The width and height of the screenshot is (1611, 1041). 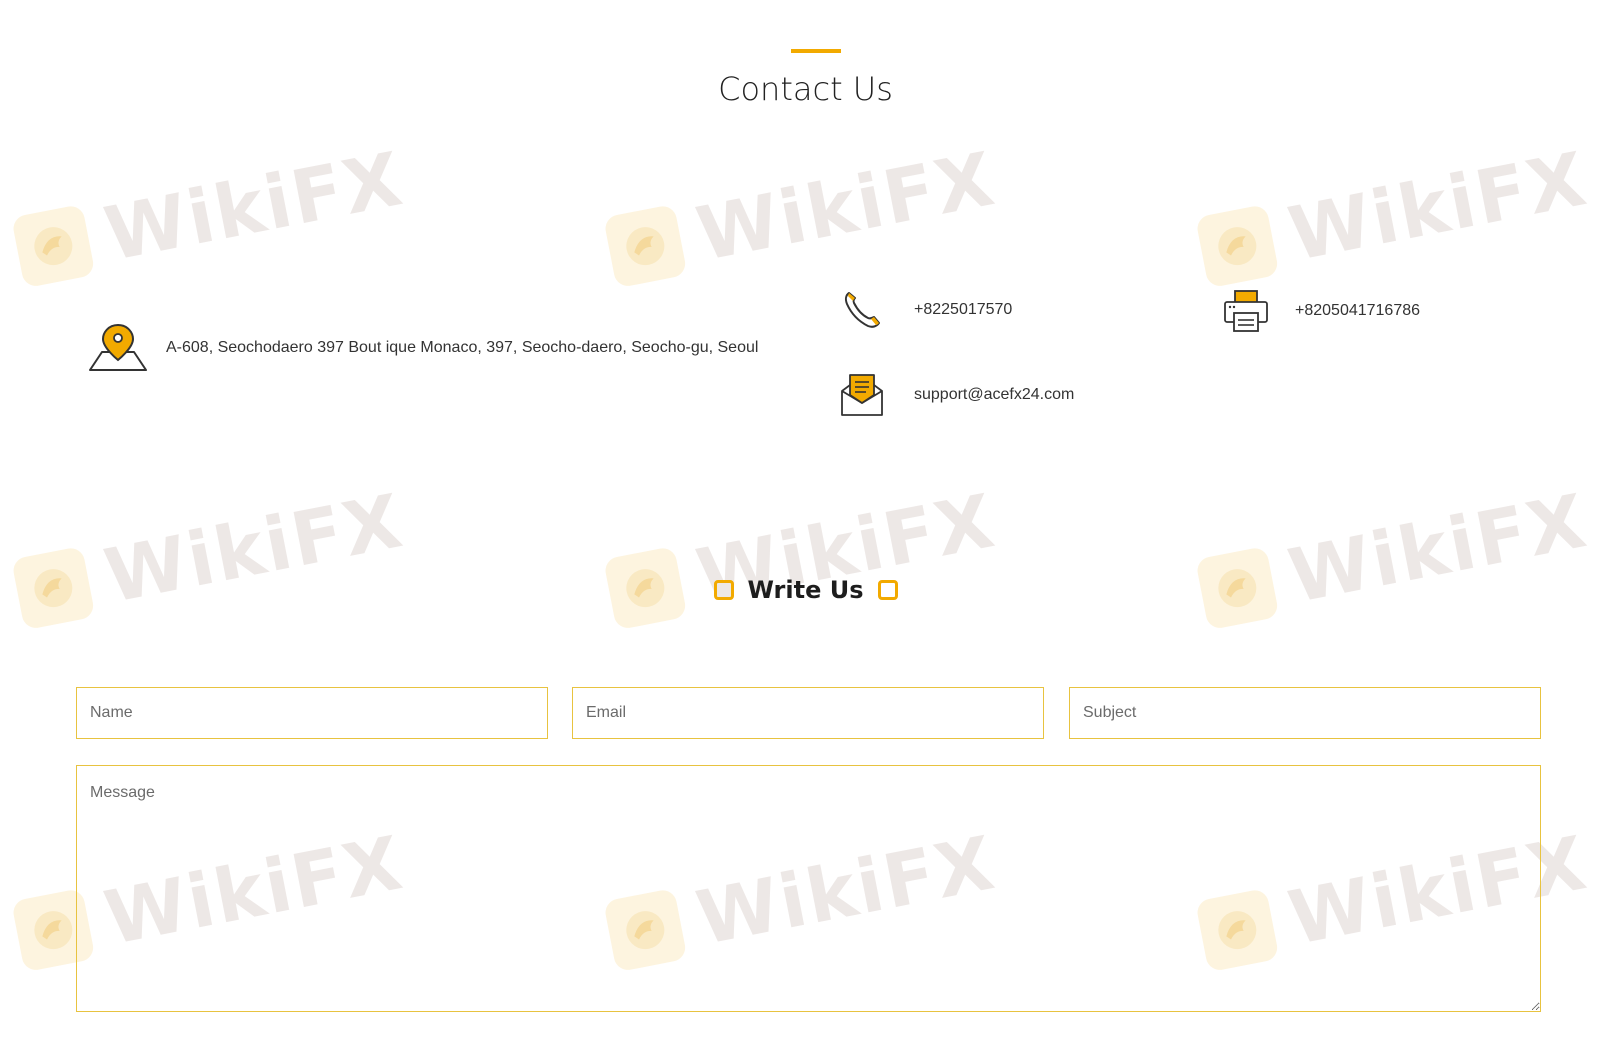 I want to click on subject-input, so click(x=1305, y=713).